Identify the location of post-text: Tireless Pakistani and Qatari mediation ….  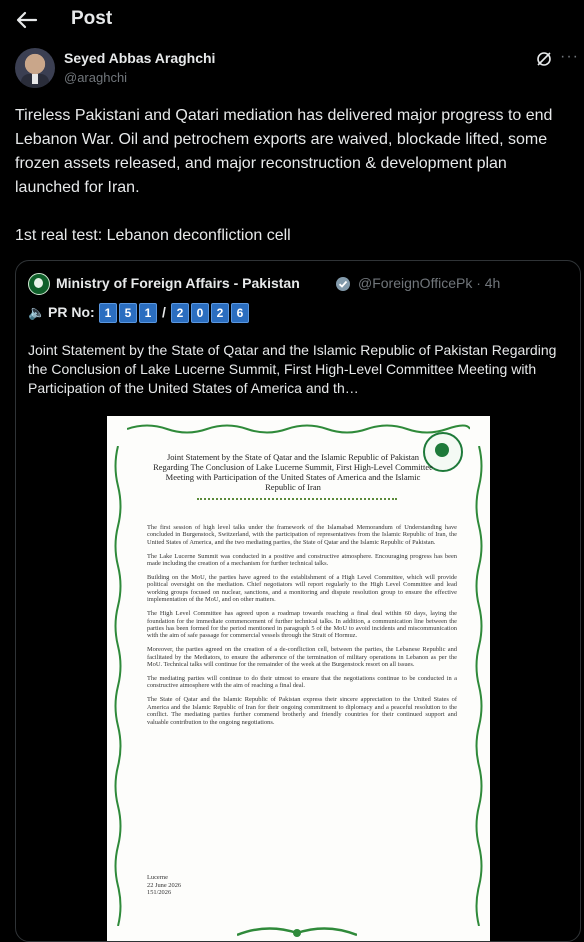
(295, 176).